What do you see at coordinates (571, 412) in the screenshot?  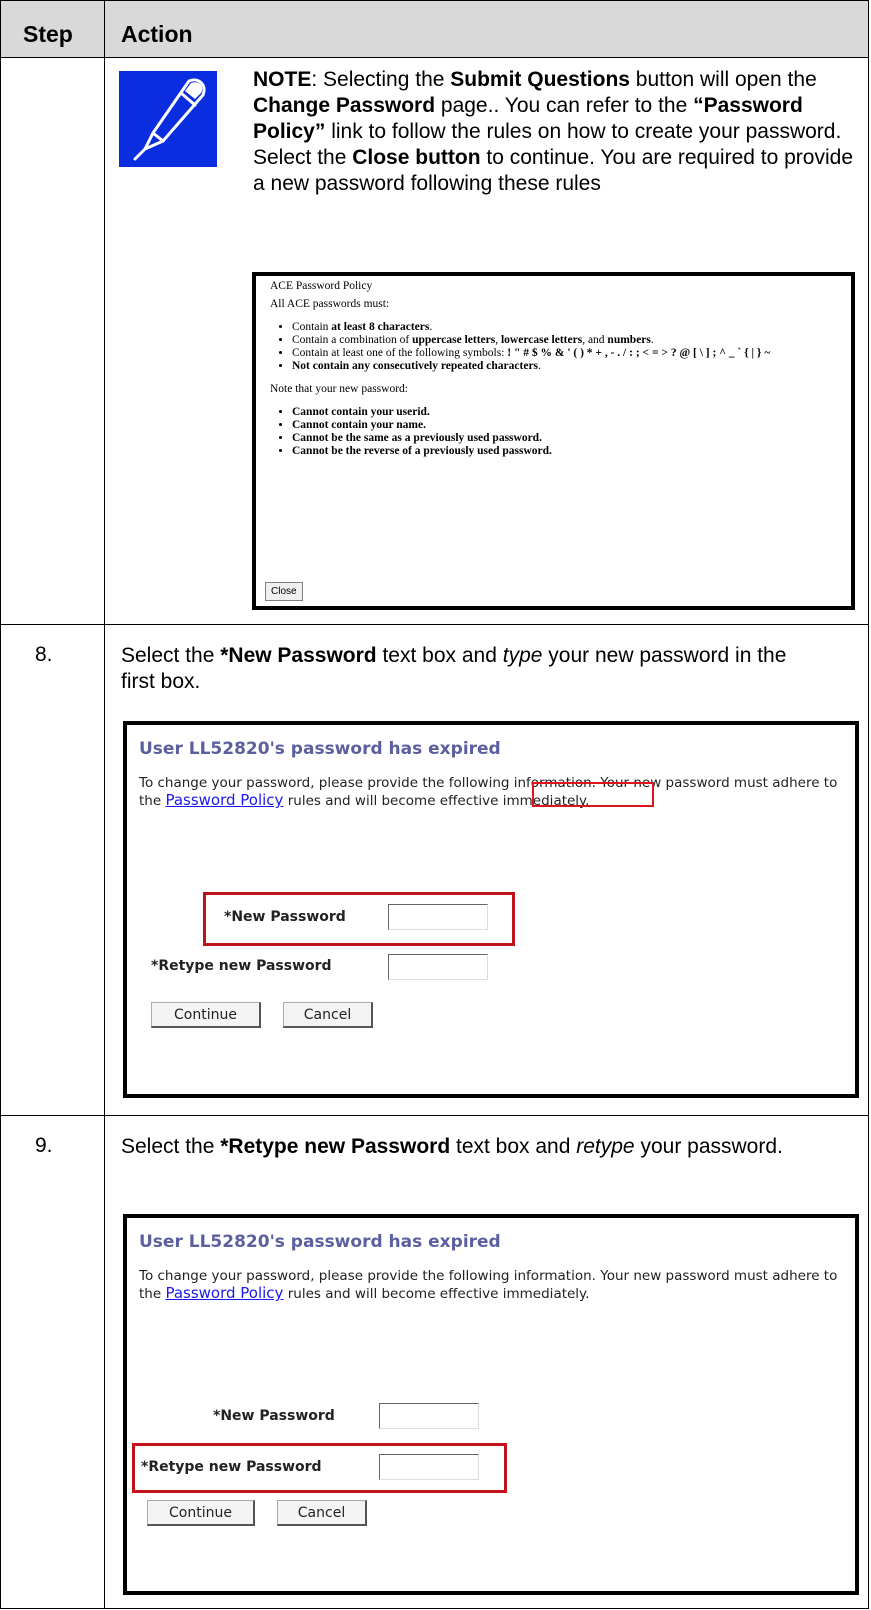 I see `list-item: Cannot contain your userid.` at bounding box center [571, 412].